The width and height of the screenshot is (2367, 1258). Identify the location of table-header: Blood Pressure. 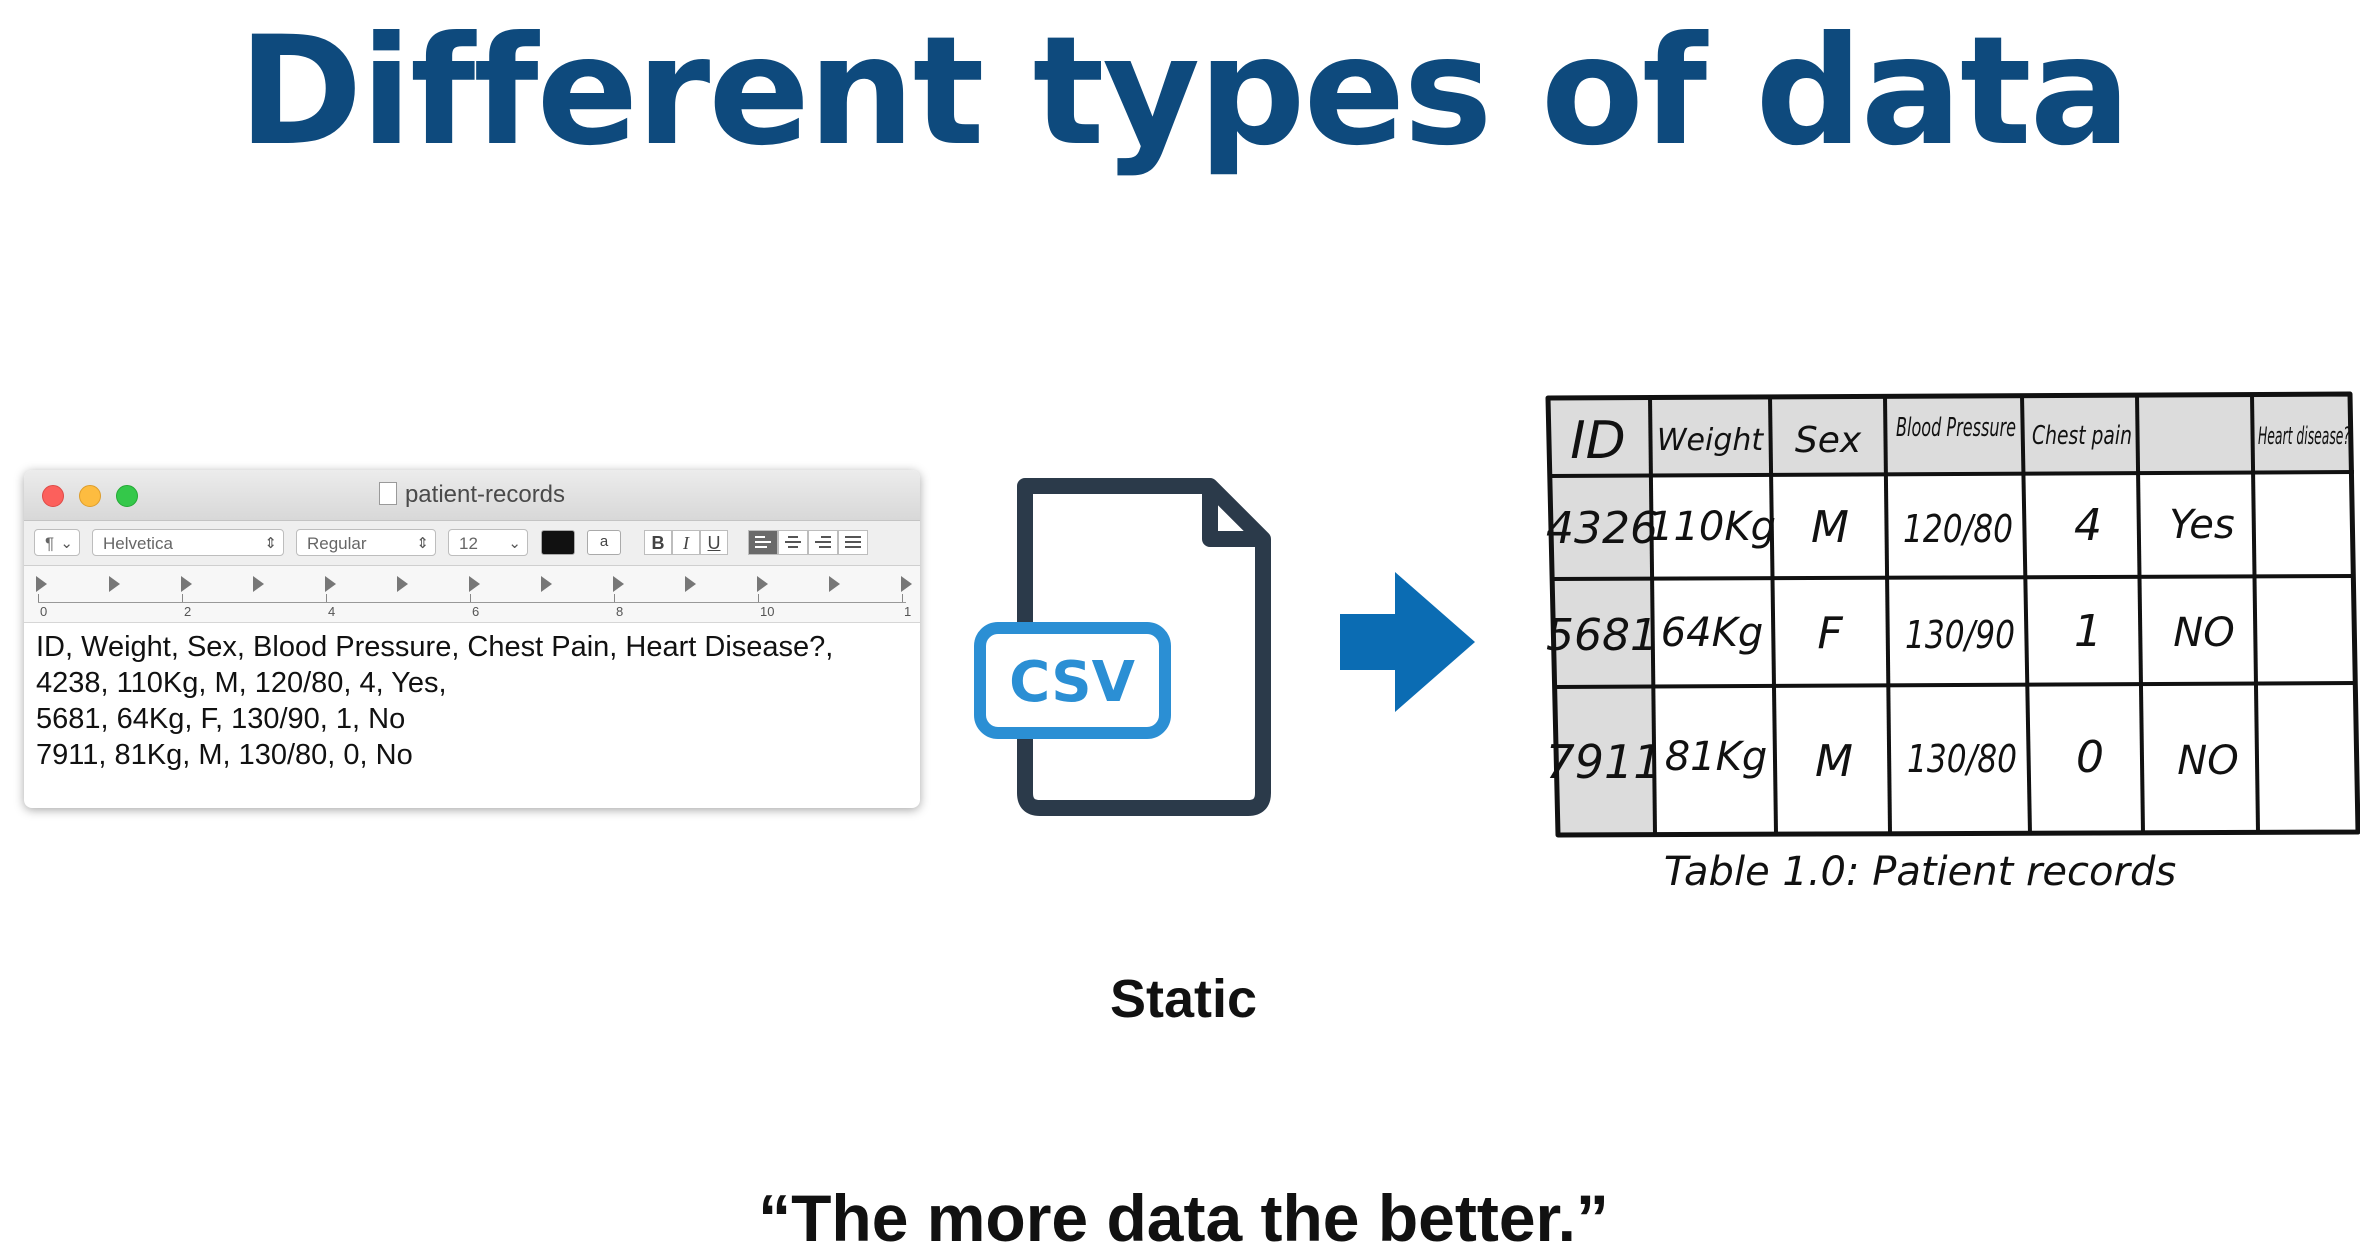
(1956, 428).